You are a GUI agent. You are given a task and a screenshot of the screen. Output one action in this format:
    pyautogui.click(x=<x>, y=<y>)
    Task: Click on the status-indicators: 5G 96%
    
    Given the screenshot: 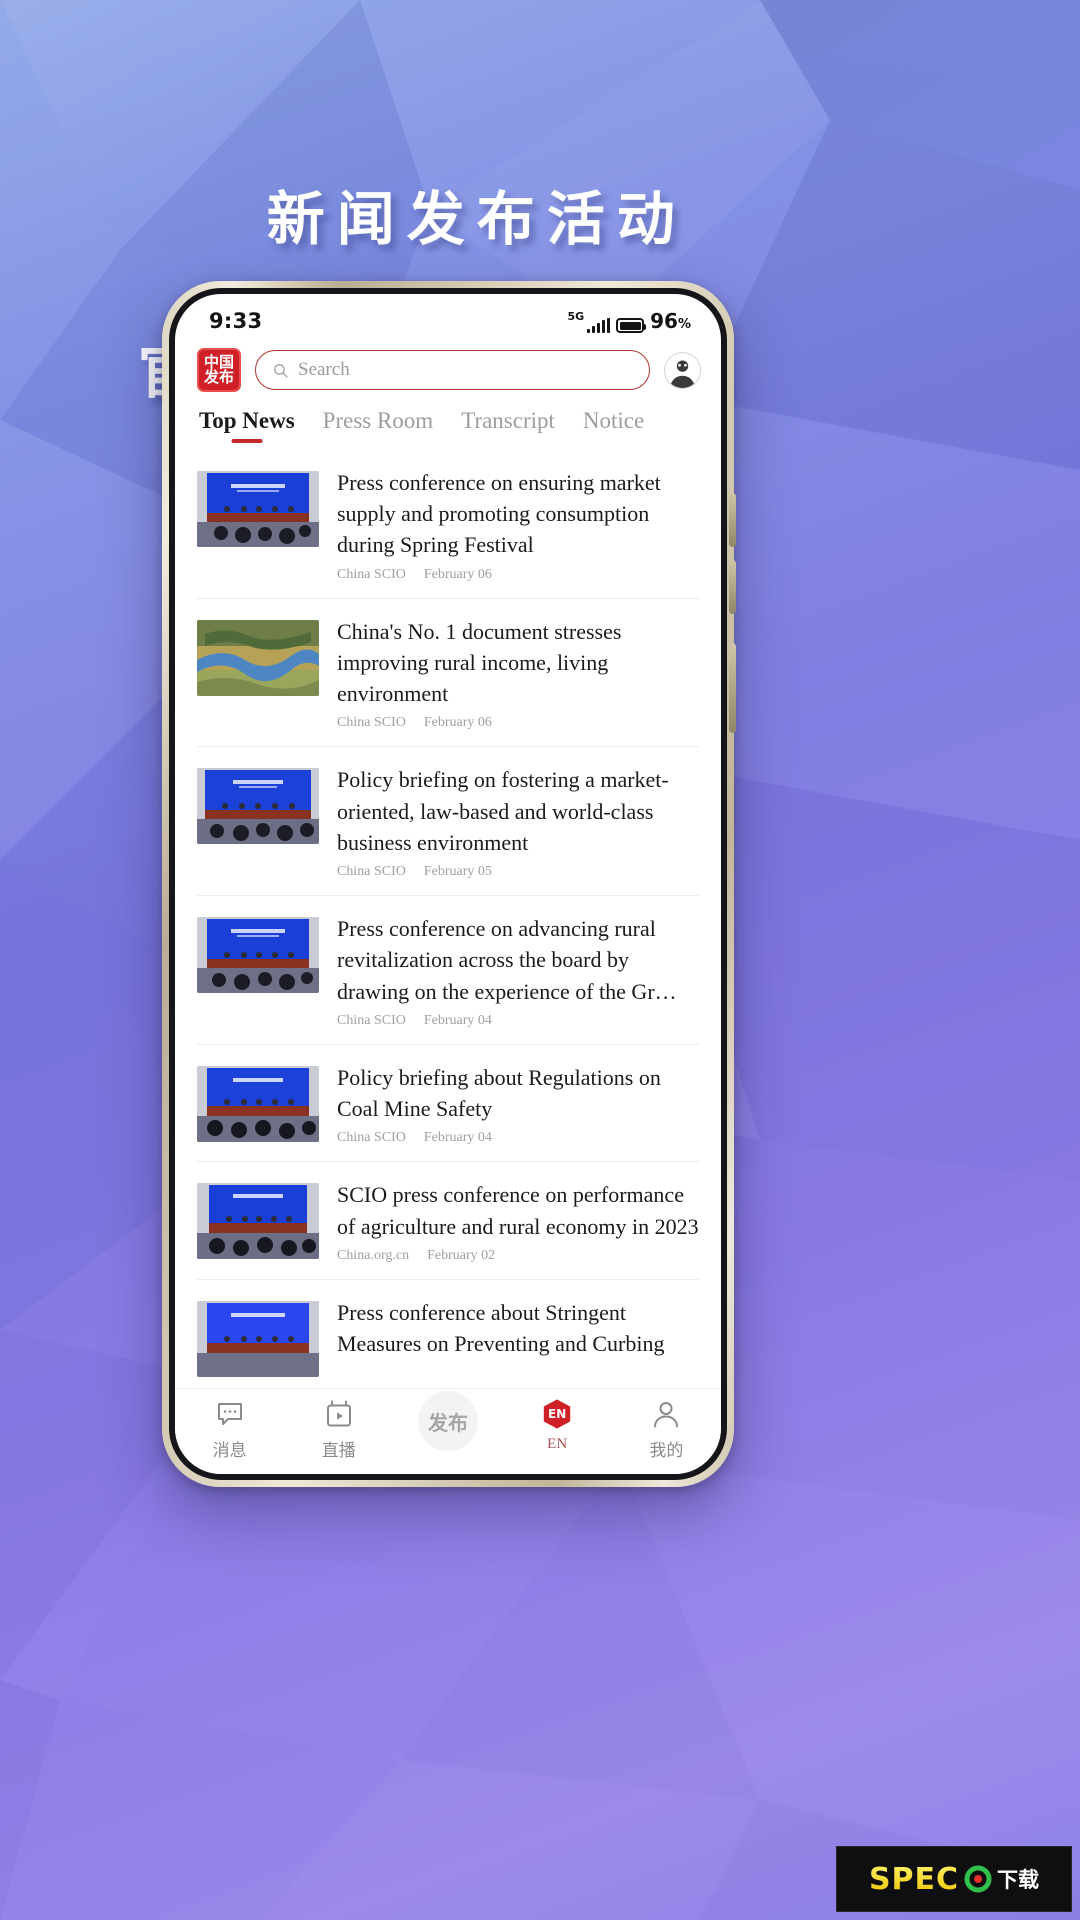 What is the action you would take?
    pyautogui.click(x=629, y=321)
    